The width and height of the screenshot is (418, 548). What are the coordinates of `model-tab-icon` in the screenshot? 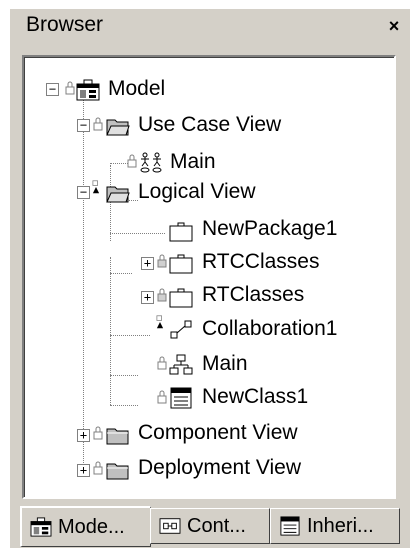 It's located at (41, 527).